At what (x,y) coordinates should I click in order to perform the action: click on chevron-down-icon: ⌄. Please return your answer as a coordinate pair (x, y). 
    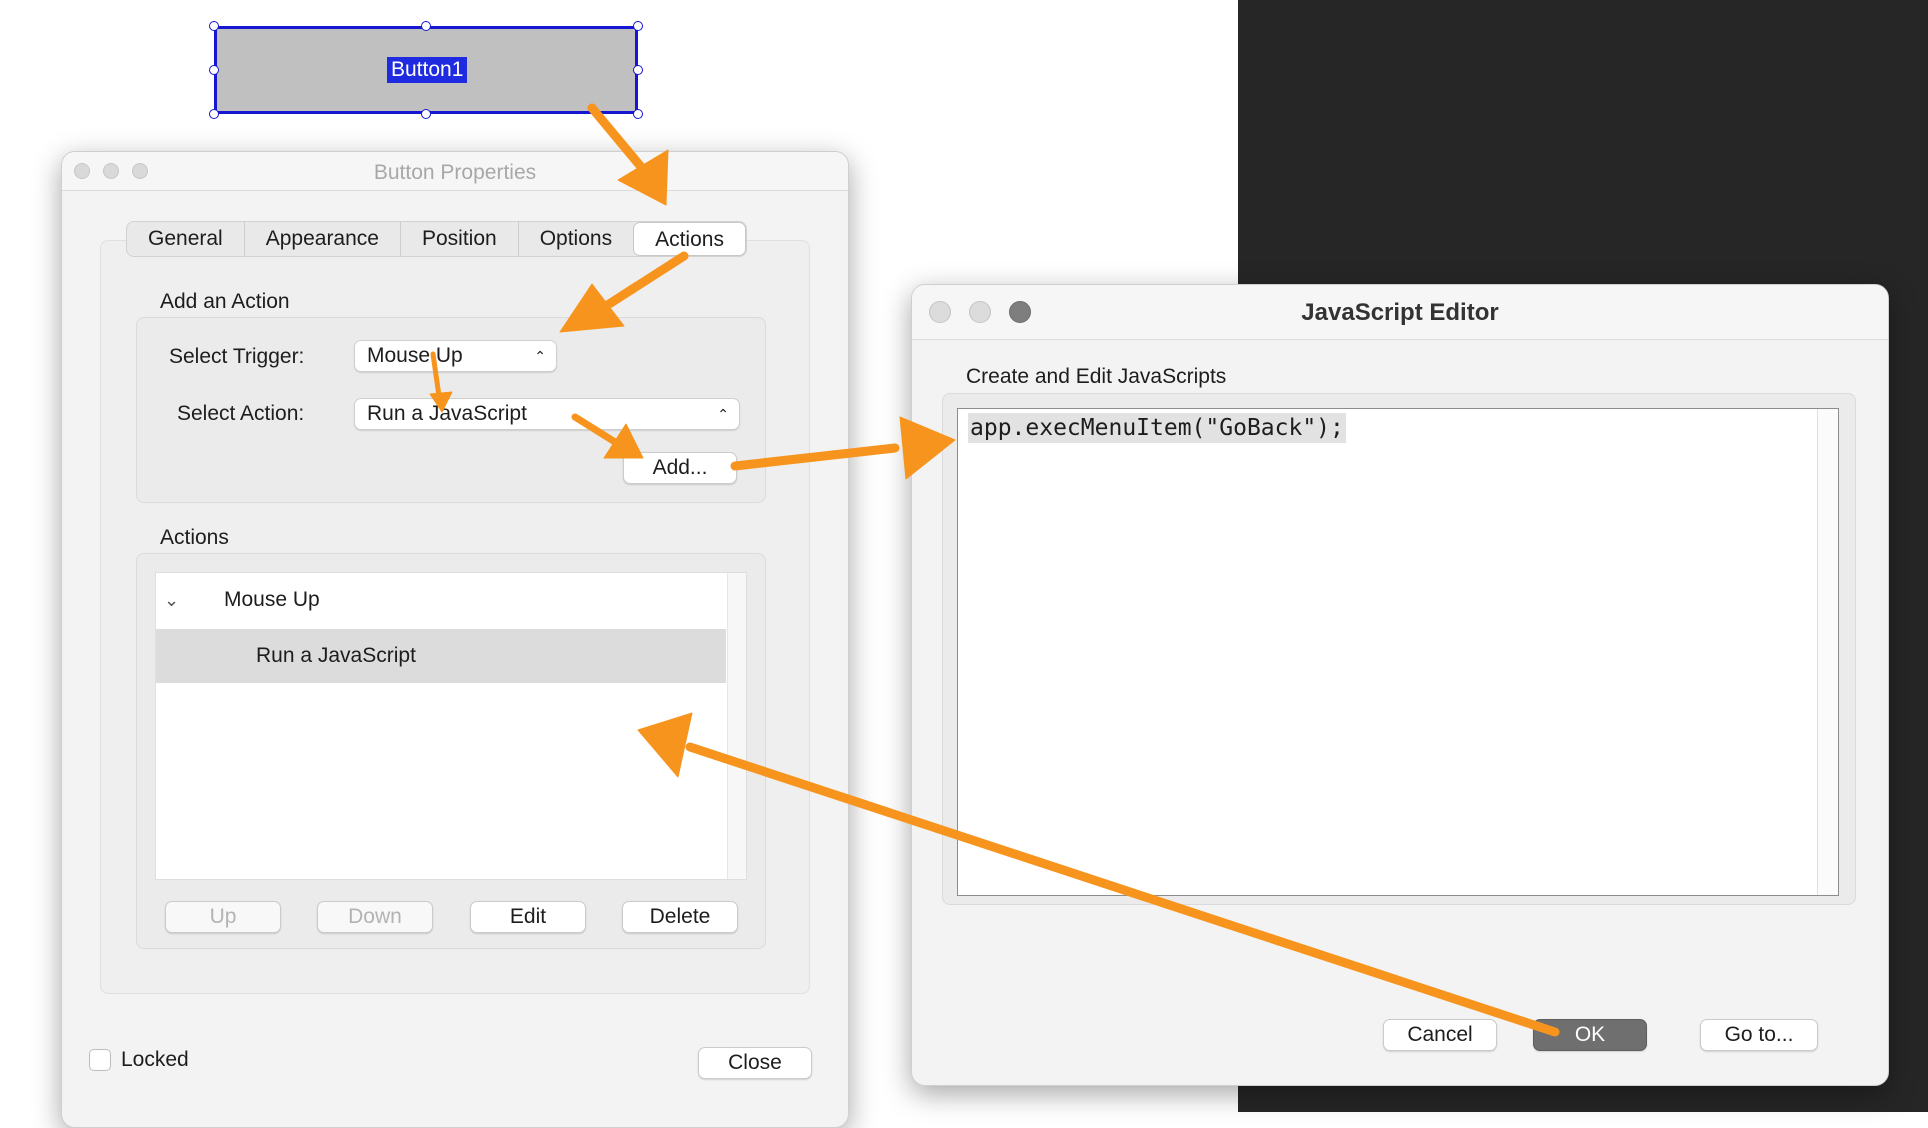
    Looking at the image, I should click on (171, 600).